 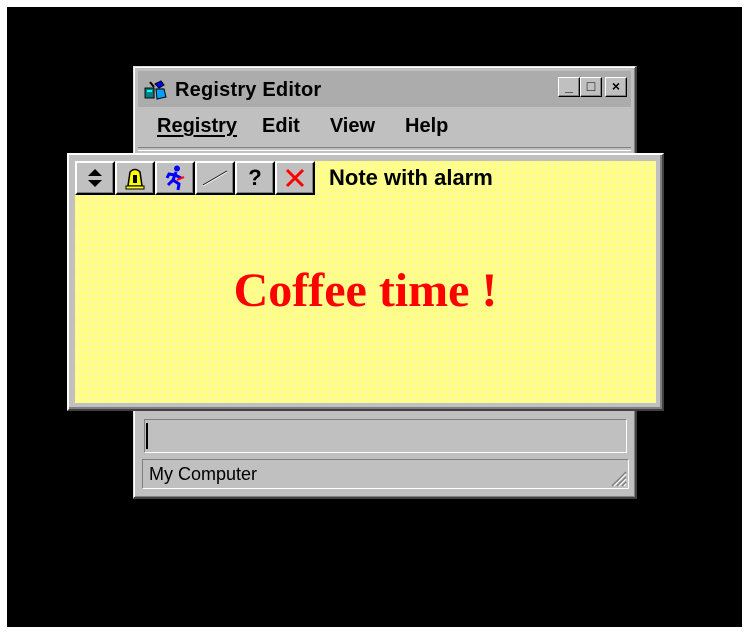 What do you see at coordinates (617, 477) in the screenshot?
I see `resize-grip-icon` at bounding box center [617, 477].